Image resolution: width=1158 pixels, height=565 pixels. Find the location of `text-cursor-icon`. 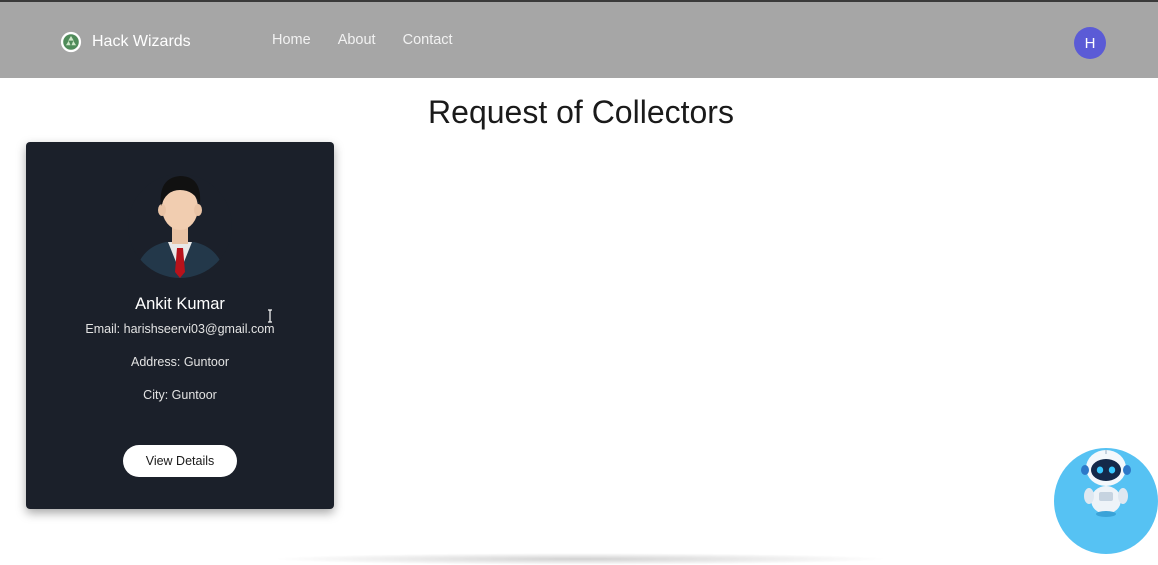

text-cursor-icon is located at coordinates (270, 316).